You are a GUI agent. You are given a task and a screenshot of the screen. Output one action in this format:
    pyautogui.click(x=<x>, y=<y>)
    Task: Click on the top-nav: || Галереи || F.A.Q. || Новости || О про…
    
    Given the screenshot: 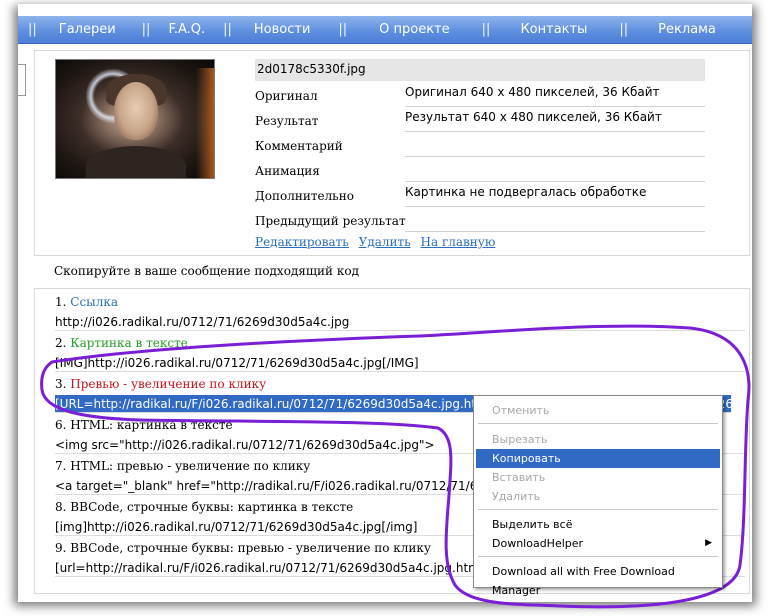 What is the action you would take?
    pyautogui.click(x=385, y=30)
    